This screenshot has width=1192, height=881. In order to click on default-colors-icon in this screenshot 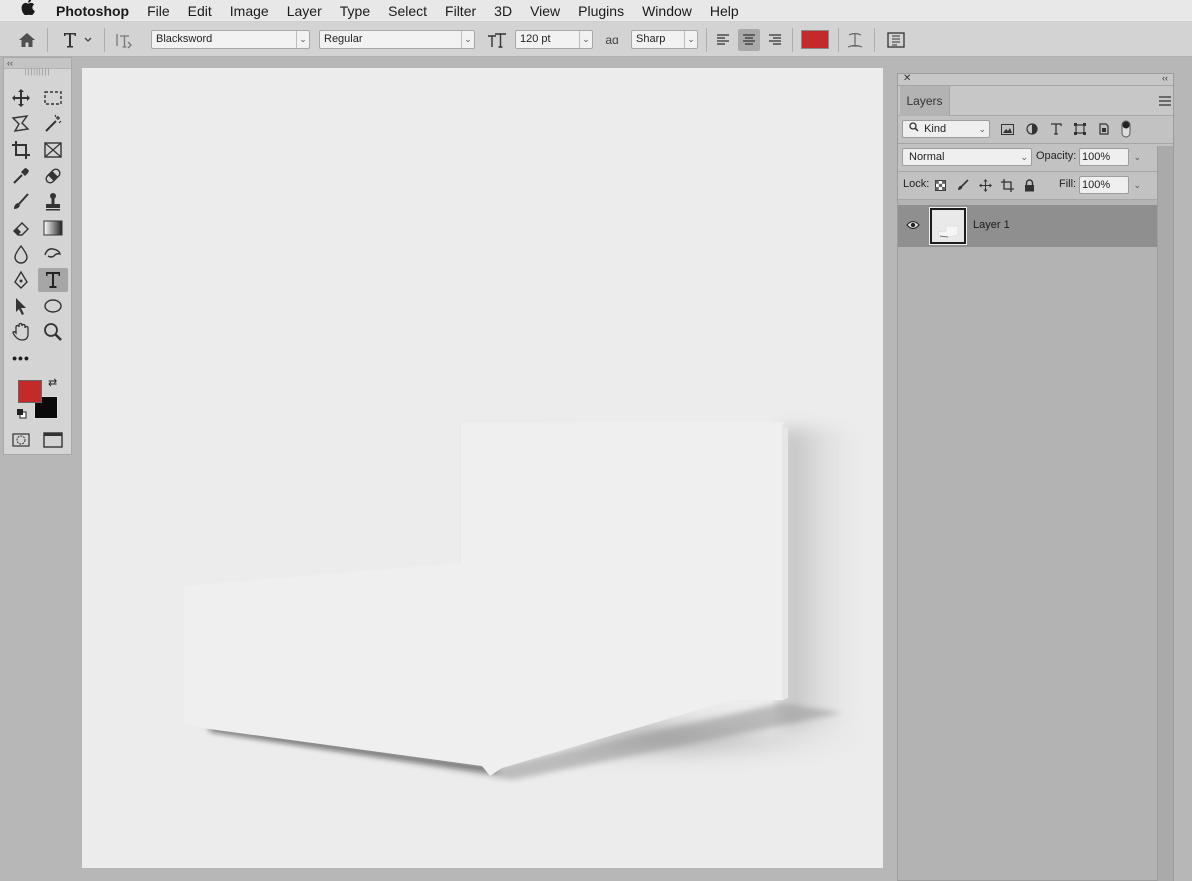, I will do `click(22, 413)`.